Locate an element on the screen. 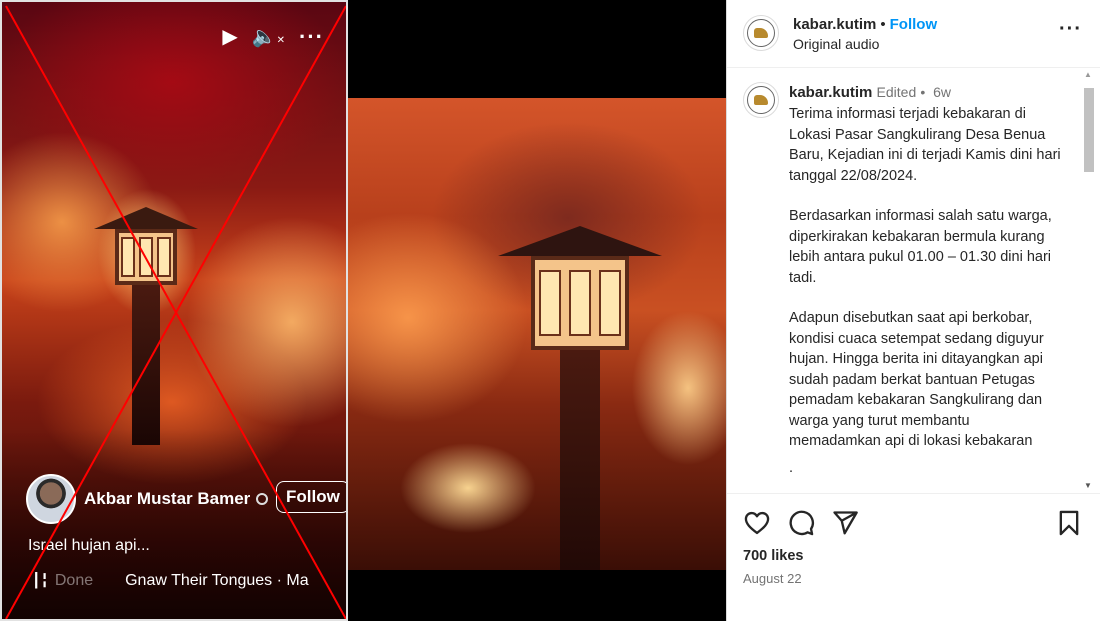 The height and width of the screenshot is (621, 1100). share-icon is located at coordinates (845, 523).